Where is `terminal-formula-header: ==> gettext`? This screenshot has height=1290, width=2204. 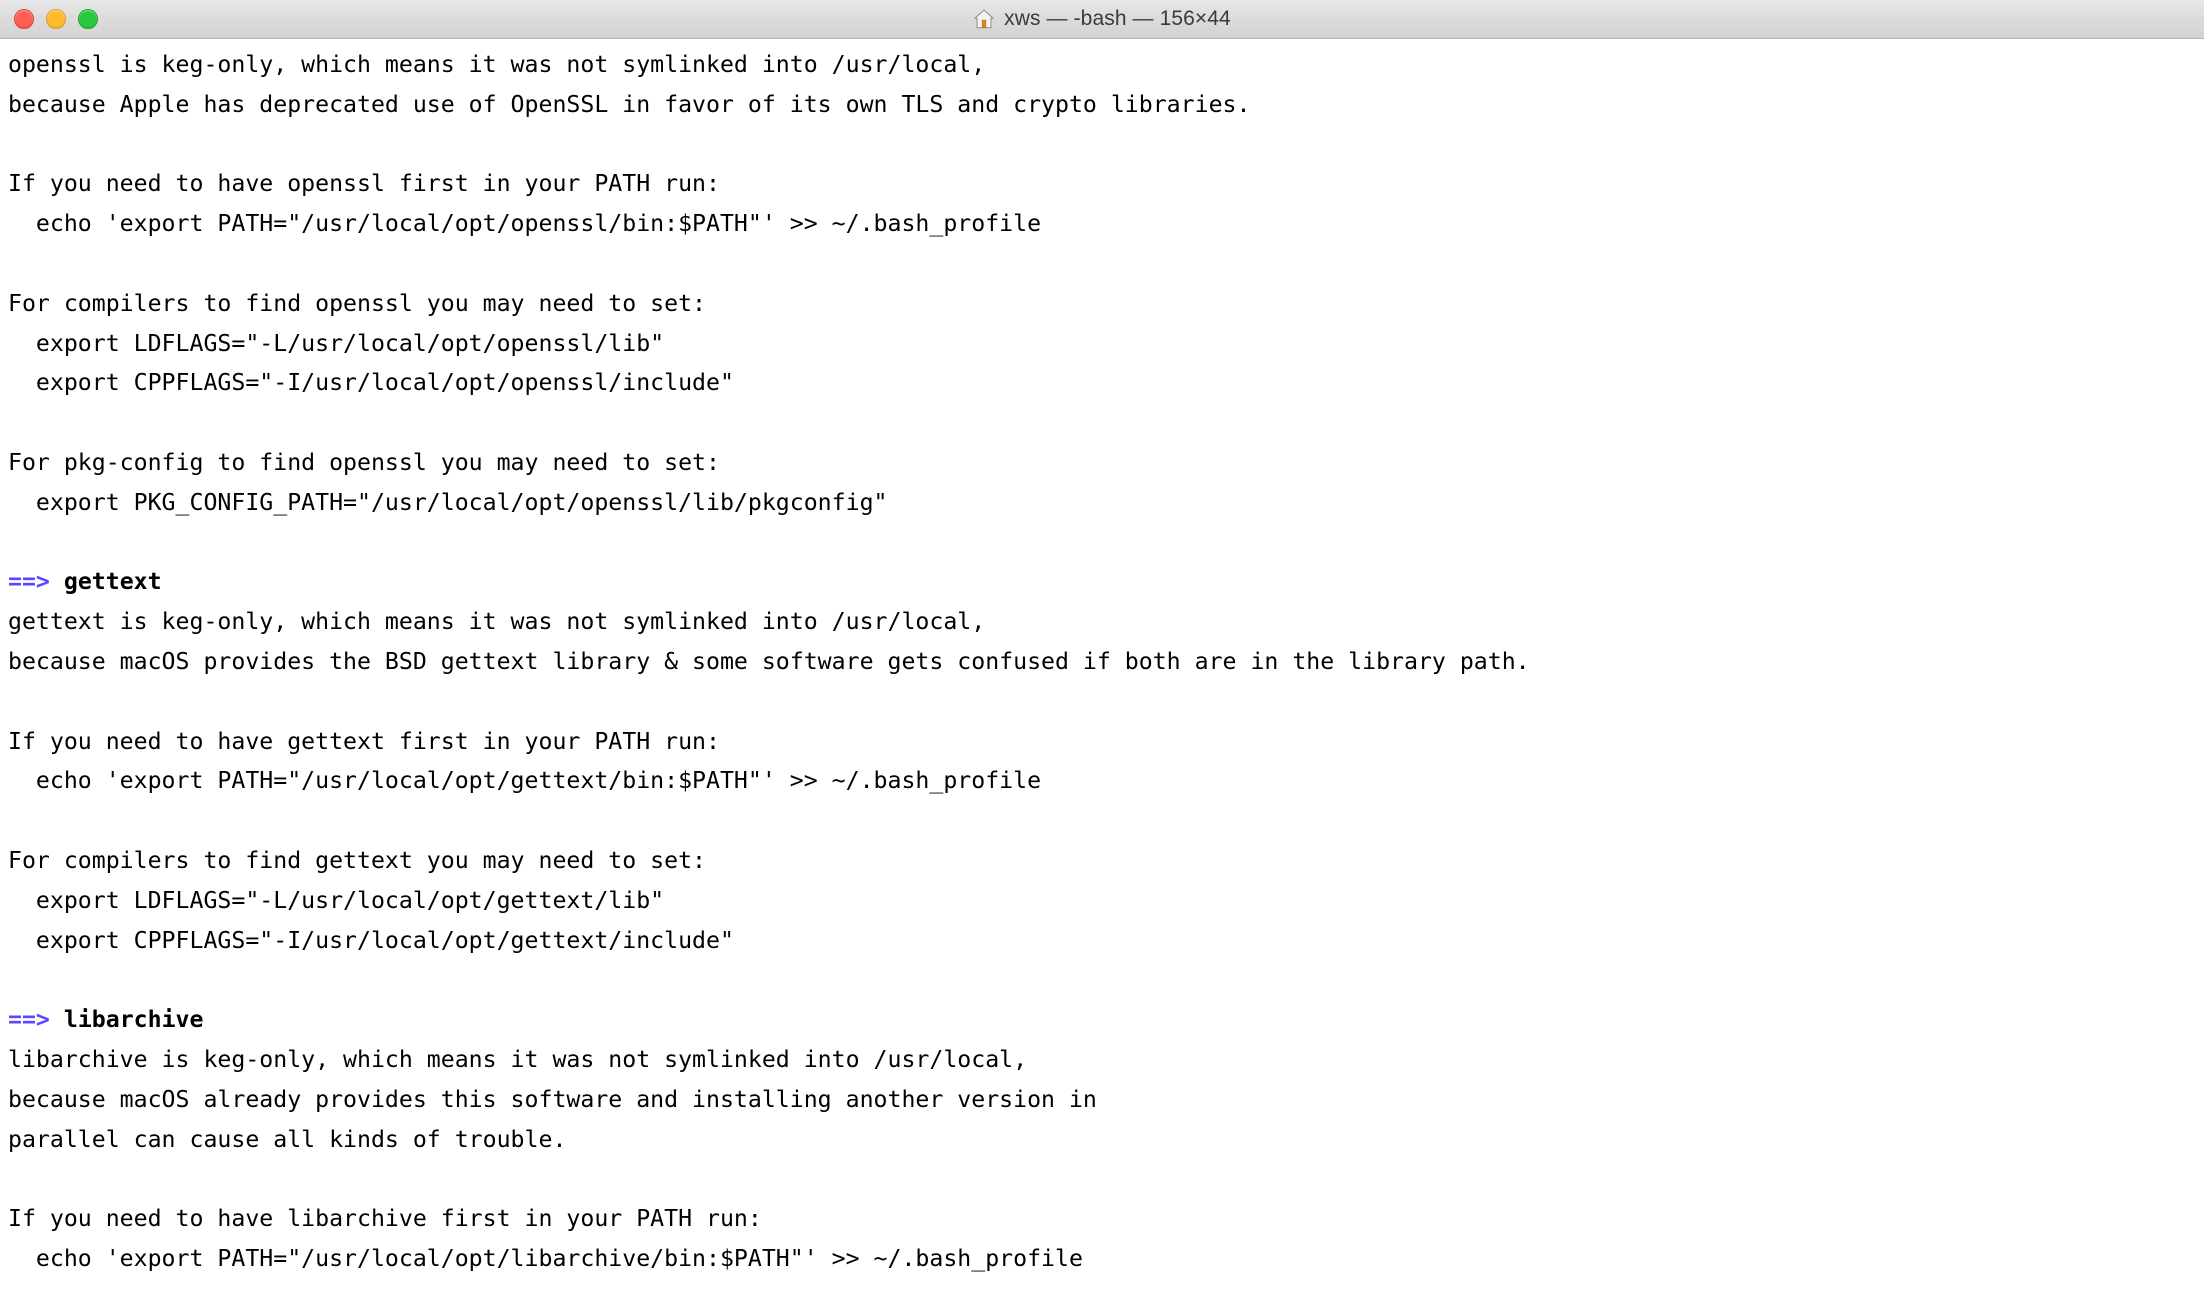 terminal-formula-header: ==> gettext is located at coordinates (1106, 582).